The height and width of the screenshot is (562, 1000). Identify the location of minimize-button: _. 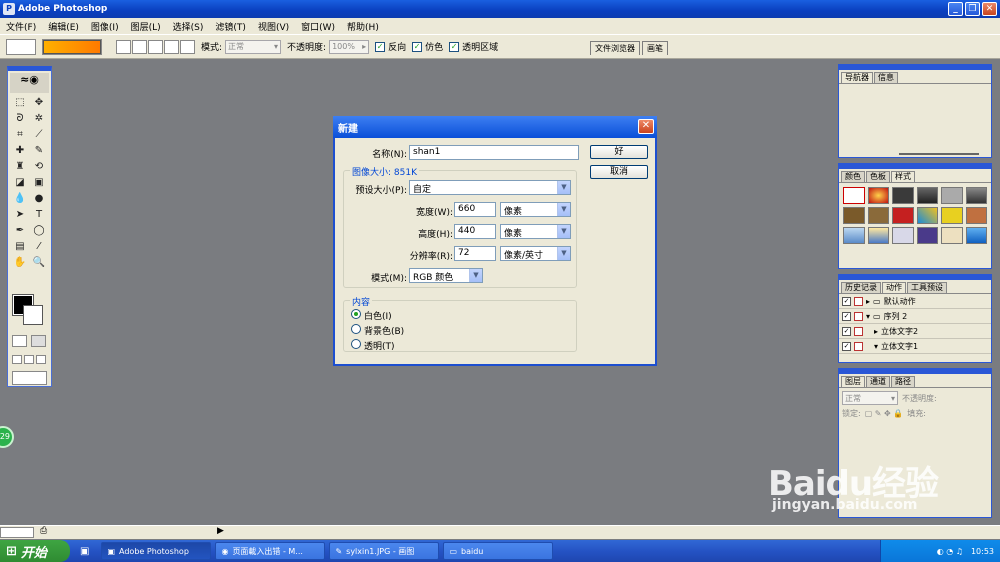
(955, 9).